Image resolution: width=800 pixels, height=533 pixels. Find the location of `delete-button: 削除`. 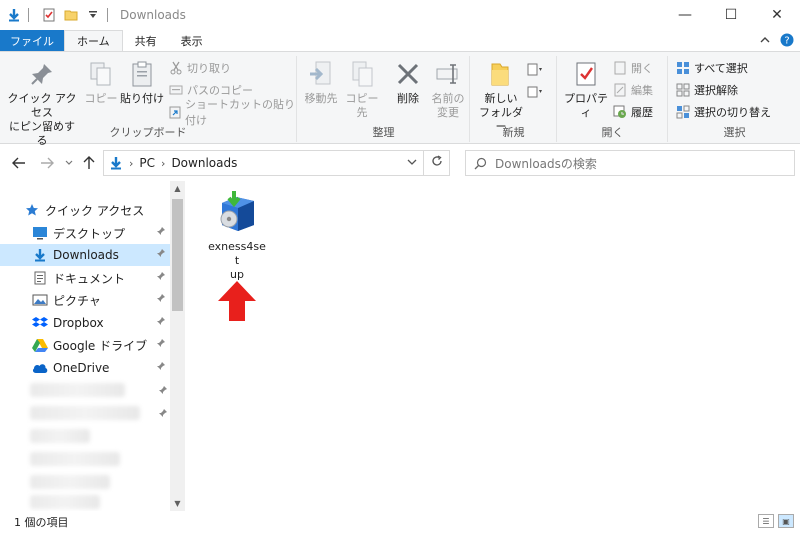

delete-button: 削除 is located at coordinates (408, 82).